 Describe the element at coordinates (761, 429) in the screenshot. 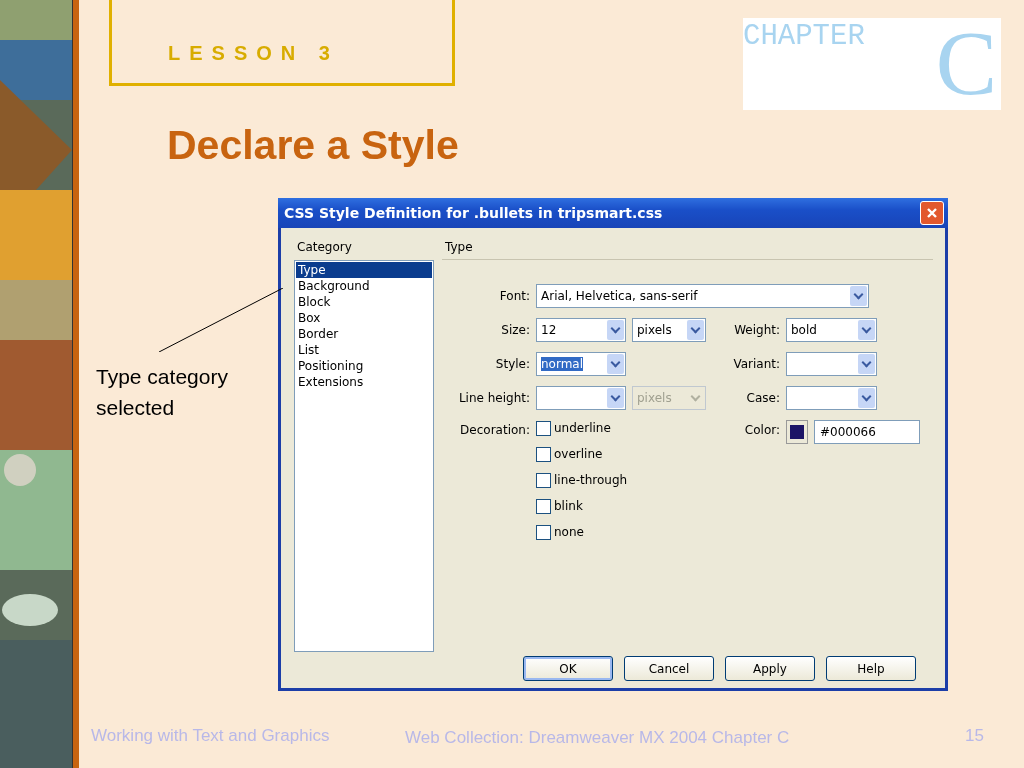

I see `field-label: Color:` at that location.